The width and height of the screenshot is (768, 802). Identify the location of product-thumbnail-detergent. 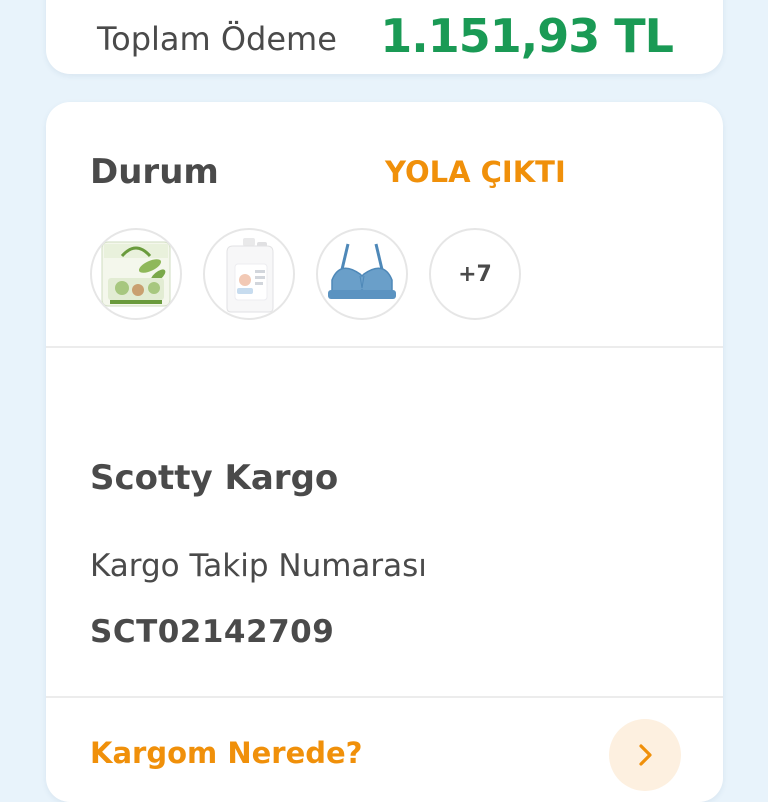
(249, 274).